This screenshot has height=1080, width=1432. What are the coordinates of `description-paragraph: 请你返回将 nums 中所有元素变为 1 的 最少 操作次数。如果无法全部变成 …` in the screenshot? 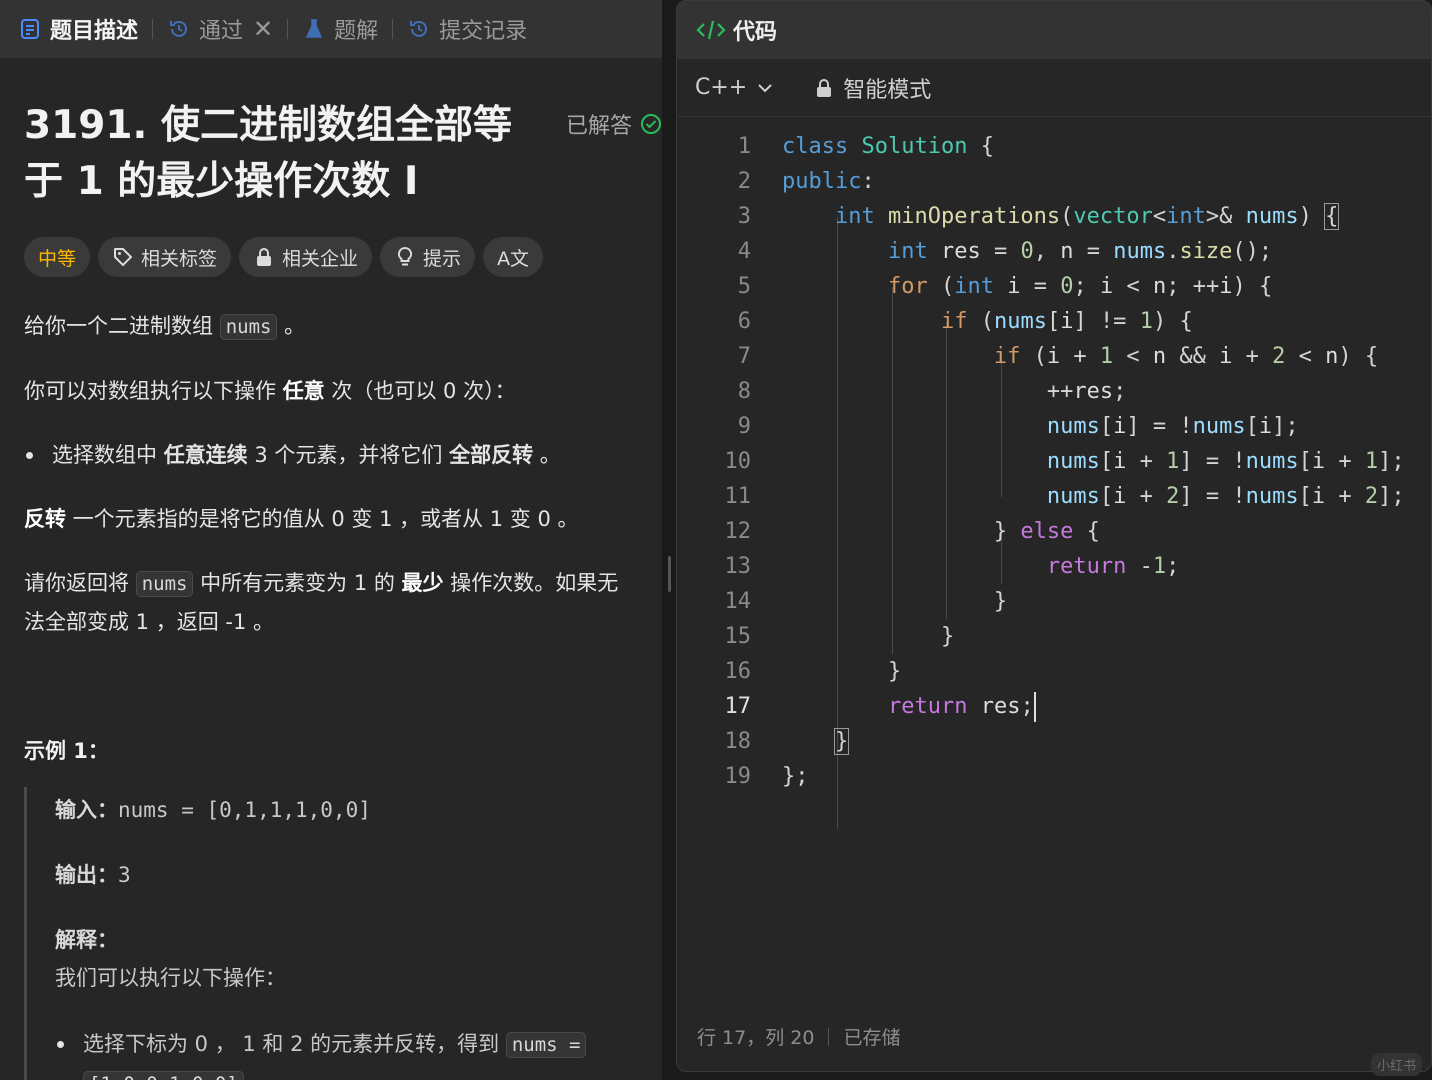 It's located at (331, 602).